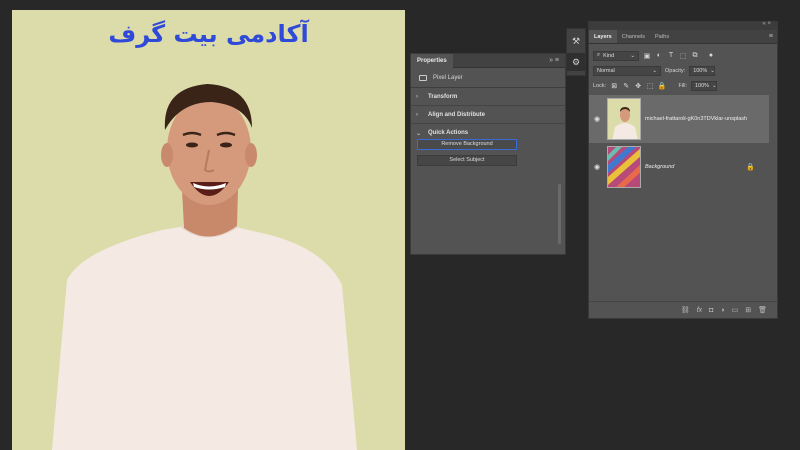 Image resolution: width=800 pixels, height=450 pixels. Describe the element at coordinates (488, 61) in the screenshot. I see `properties-tabbar: Properties » ≡` at that location.